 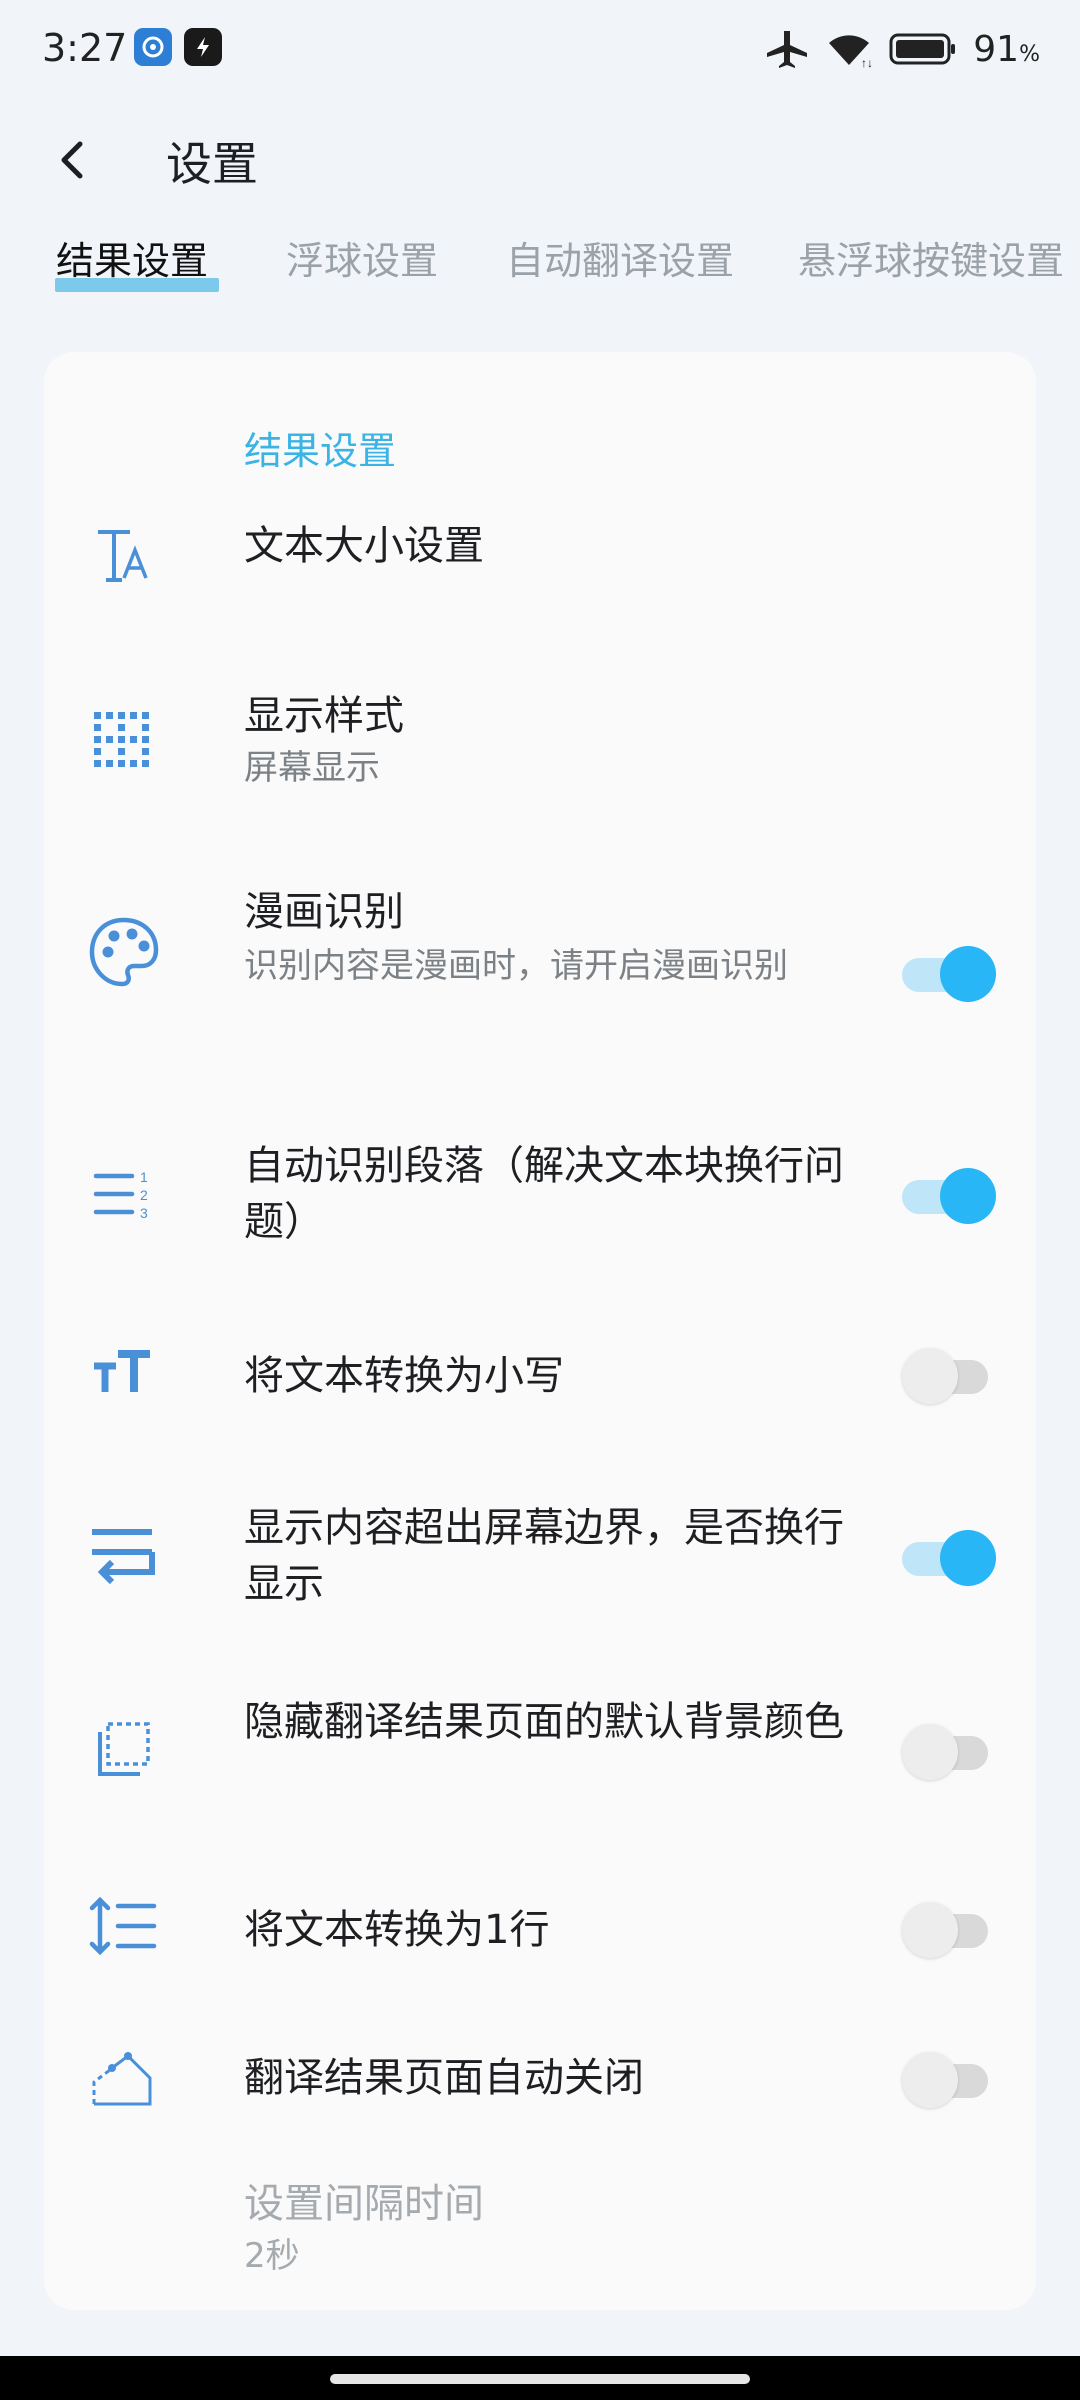 I want to click on tab-bar: 结果设置 浮球设置 自动翻译设置 悬浮球按键设置, so click(x=540, y=265).